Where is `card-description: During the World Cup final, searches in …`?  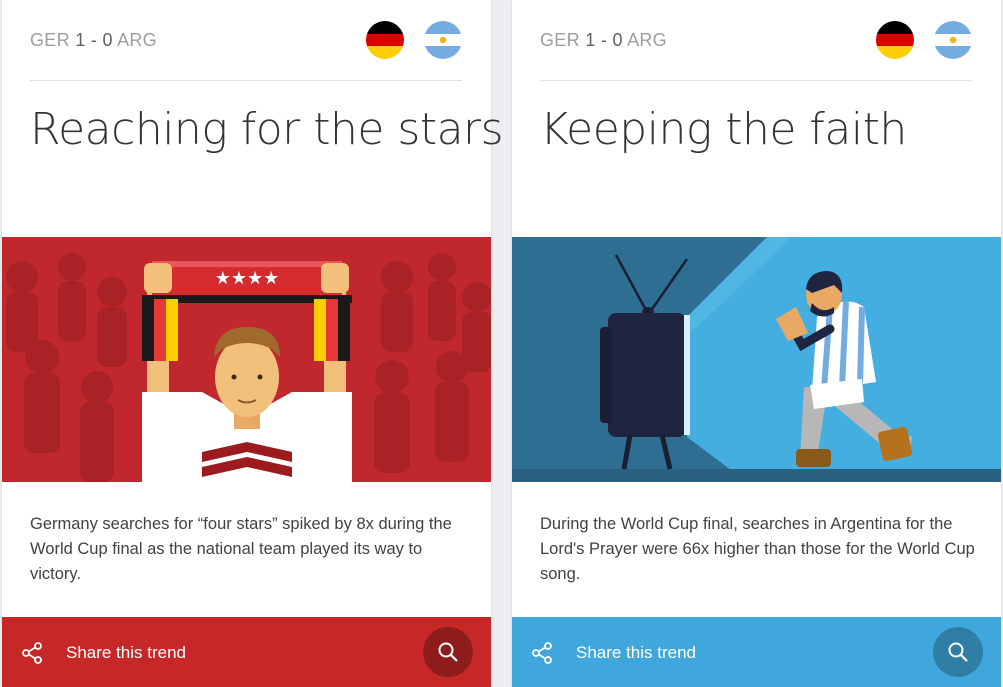
card-description: During the World Cup final, searches in … is located at coordinates (757, 549).